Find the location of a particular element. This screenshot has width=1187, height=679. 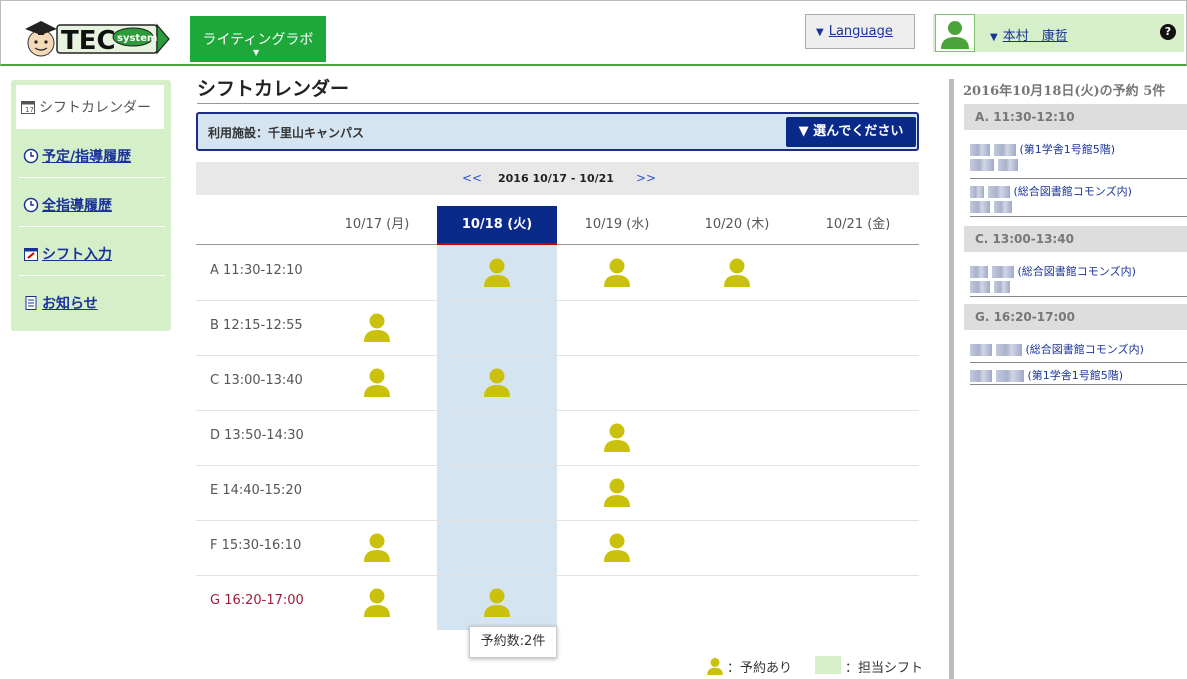

today-column-highlight is located at coordinates (497, 437).